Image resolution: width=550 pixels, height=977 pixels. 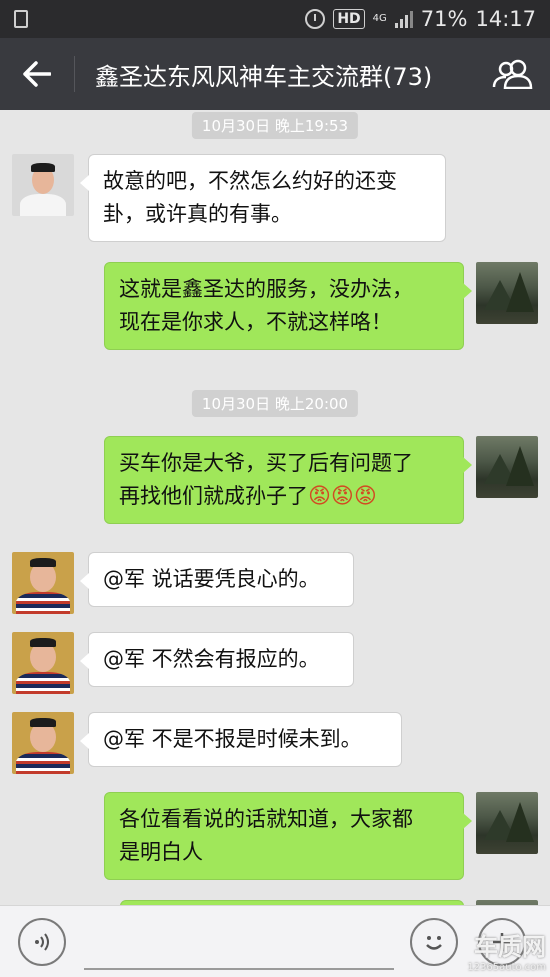 What do you see at coordinates (510, 947) in the screenshot?
I see `watermark-logo: 车质网` at bounding box center [510, 947].